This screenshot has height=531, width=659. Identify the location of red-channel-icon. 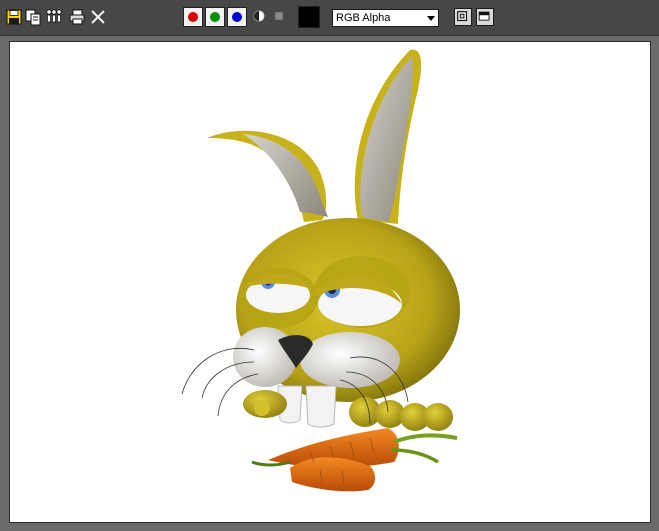
(193, 17).